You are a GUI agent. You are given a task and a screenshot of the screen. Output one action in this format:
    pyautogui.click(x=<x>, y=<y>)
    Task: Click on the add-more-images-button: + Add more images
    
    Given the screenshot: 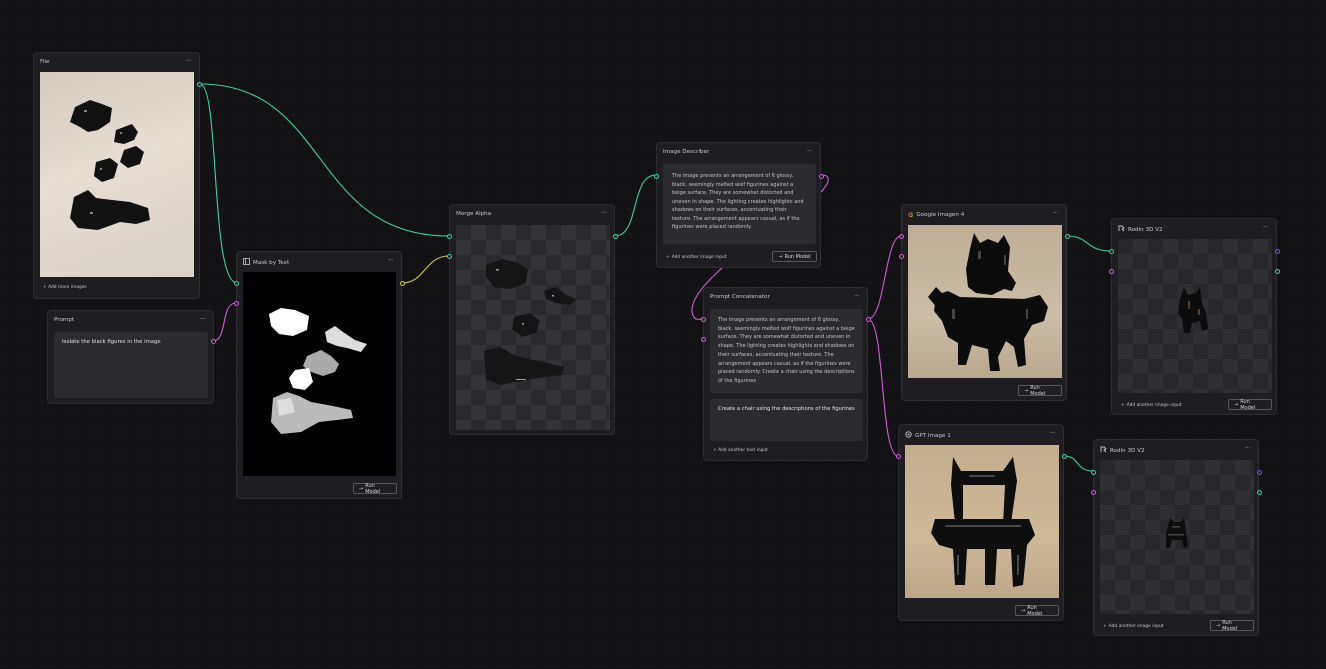 What is the action you would take?
    pyautogui.click(x=65, y=287)
    